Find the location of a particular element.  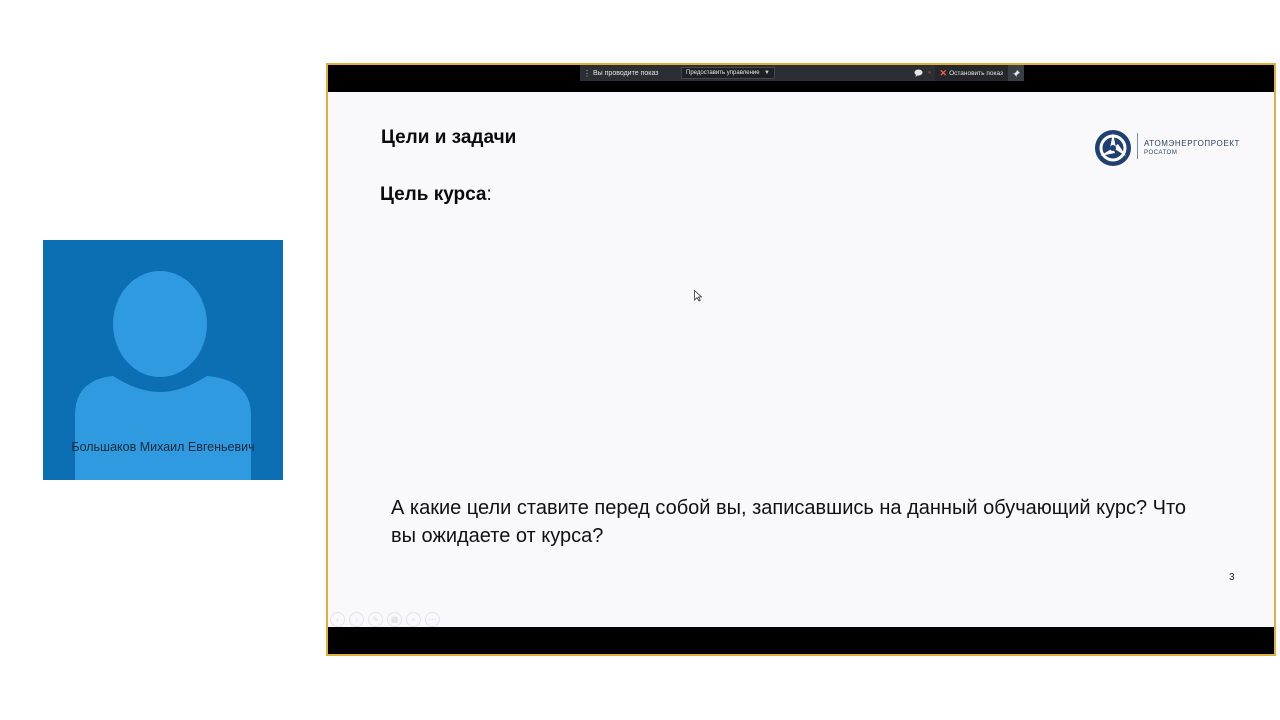

presenting-label: Вы проводите показ is located at coordinates (626, 73).